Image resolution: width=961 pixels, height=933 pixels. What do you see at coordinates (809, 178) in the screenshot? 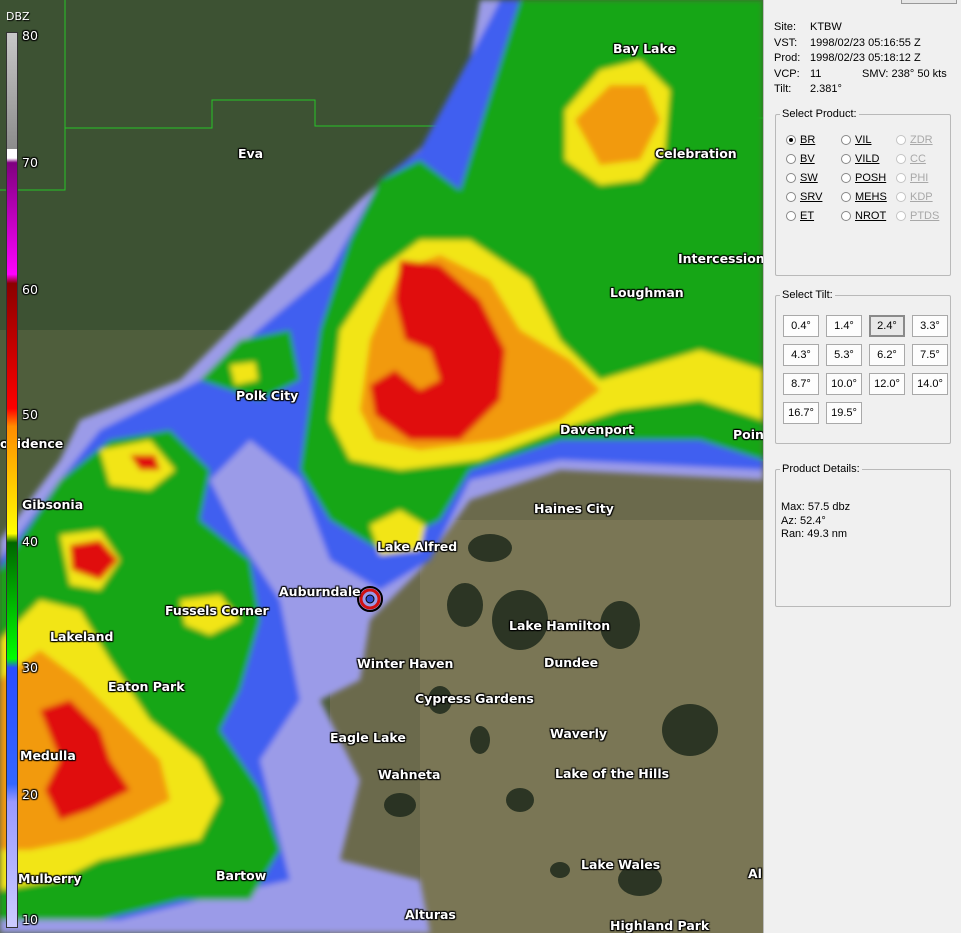
I see `product-label: SW` at bounding box center [809, 178].